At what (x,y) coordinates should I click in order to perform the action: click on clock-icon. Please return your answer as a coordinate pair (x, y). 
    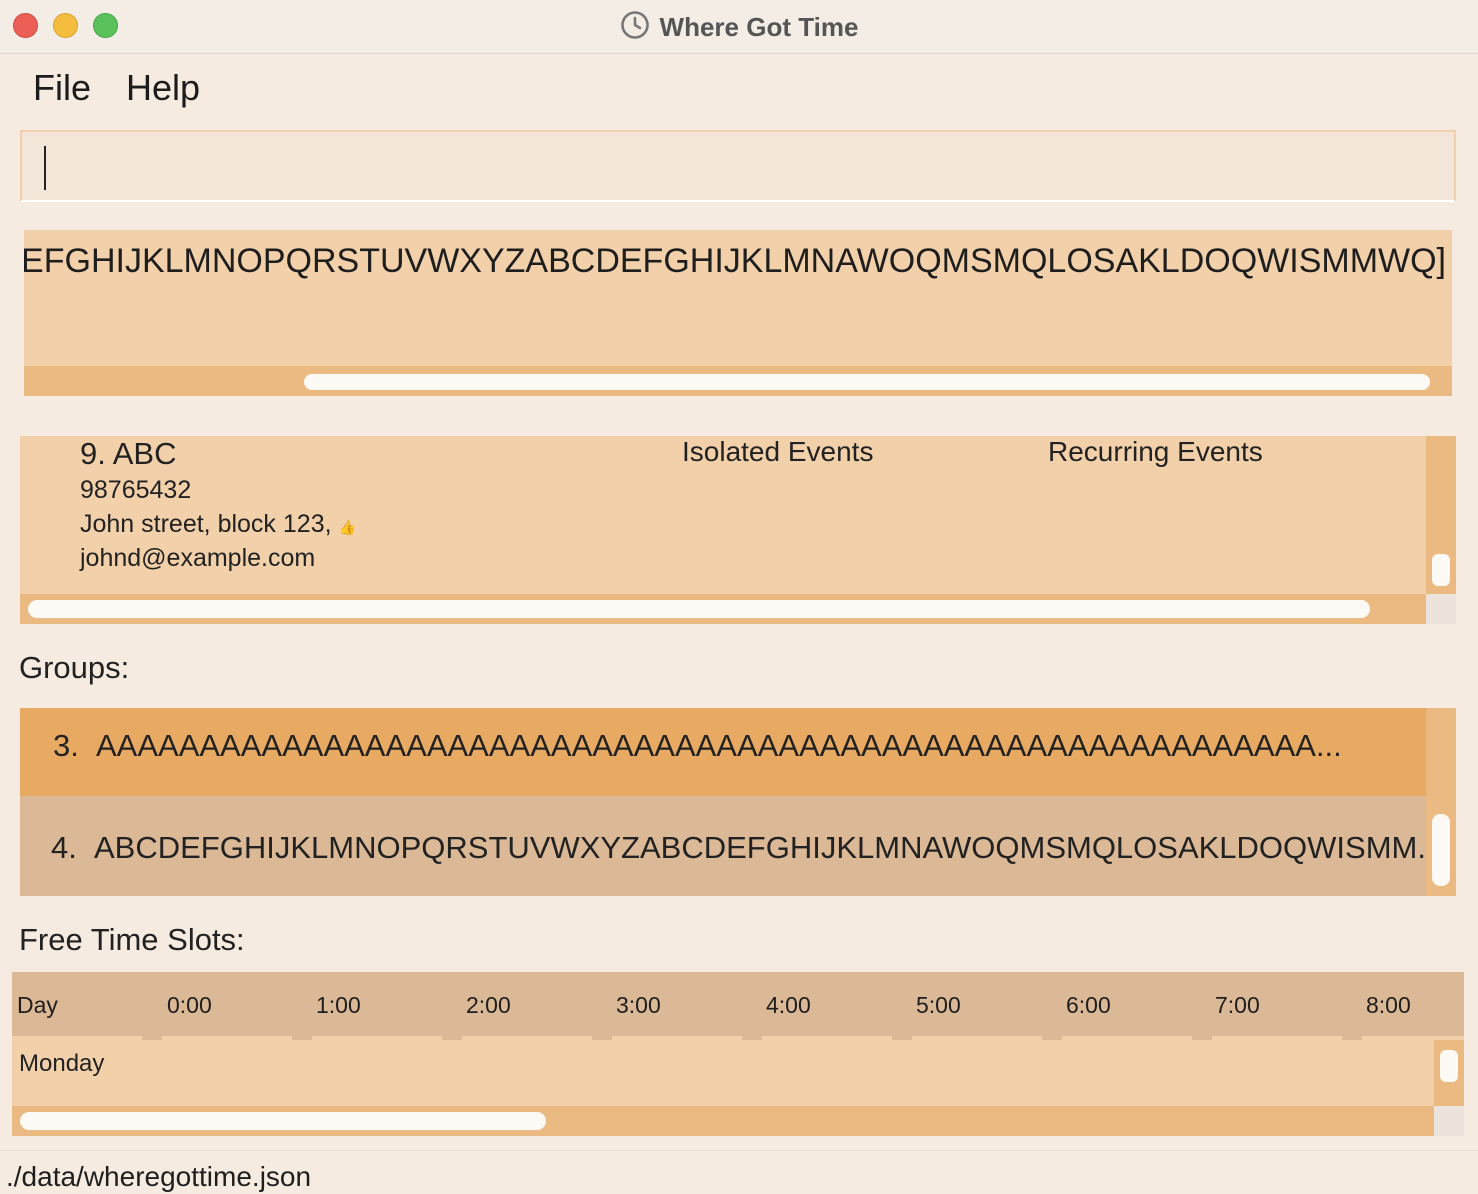
    Looking at the image, I should click on (635, 27).